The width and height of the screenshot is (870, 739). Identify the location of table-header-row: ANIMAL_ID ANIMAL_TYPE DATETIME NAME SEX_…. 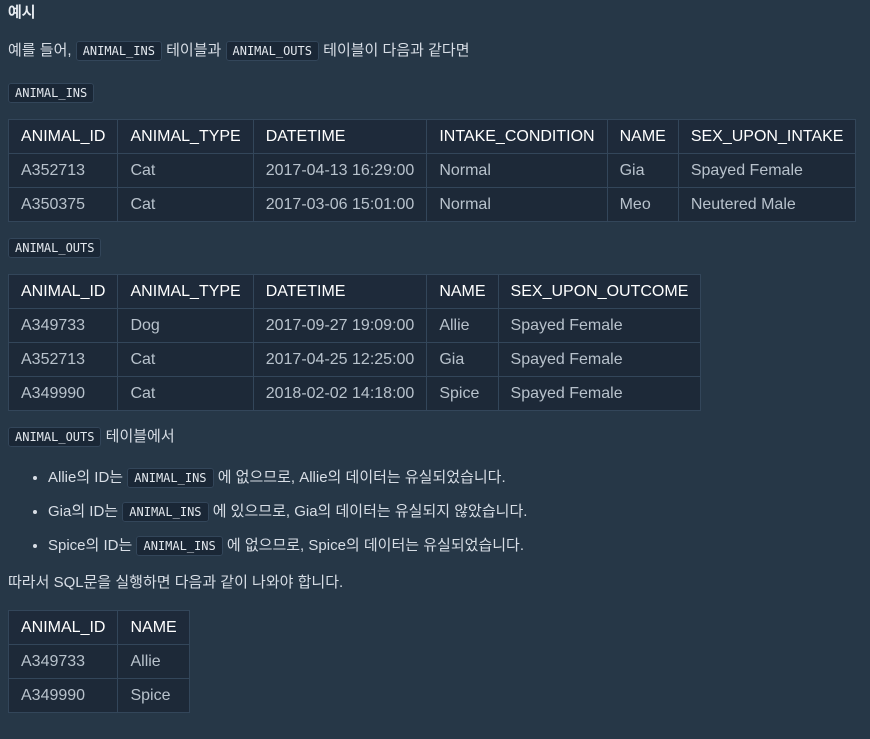
(354, 291).